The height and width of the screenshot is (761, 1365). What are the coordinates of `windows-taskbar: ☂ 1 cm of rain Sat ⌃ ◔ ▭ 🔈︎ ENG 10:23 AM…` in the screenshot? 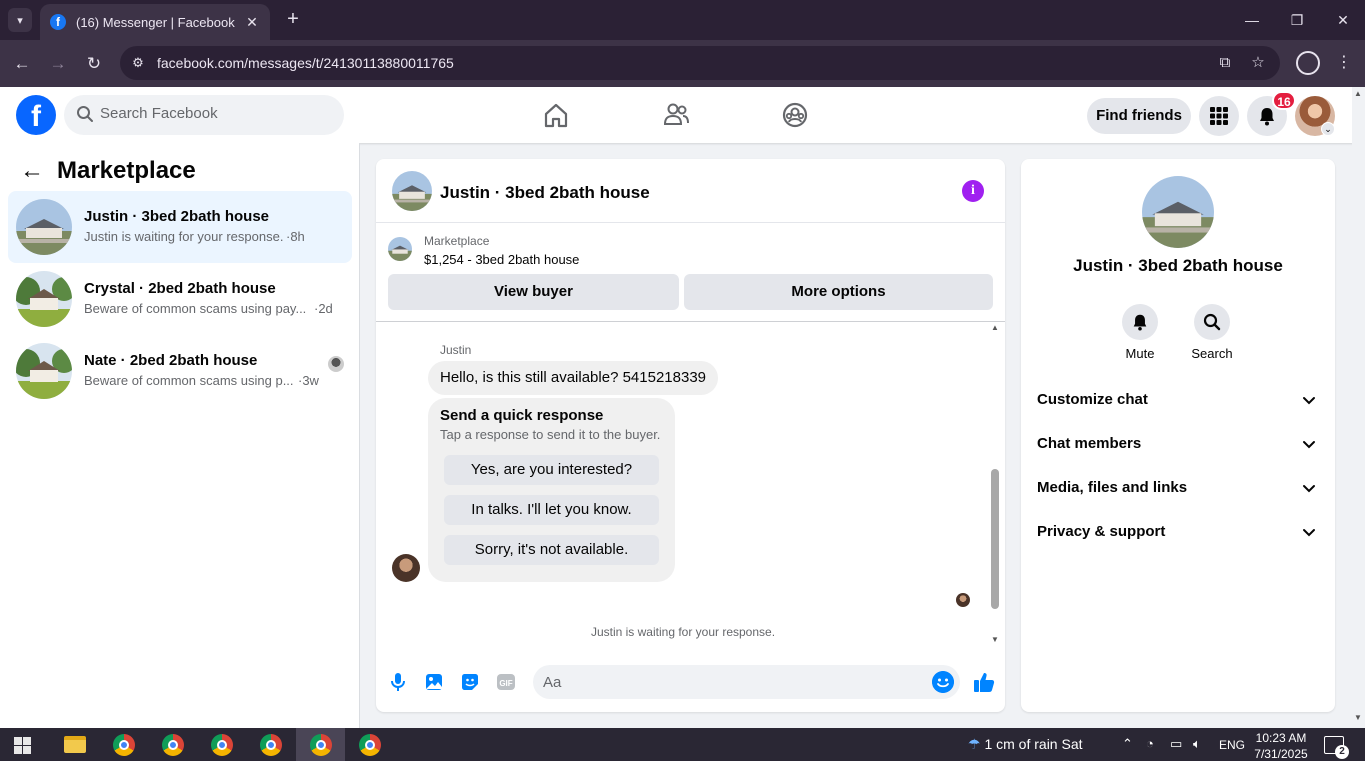 It's located at (682, 744).